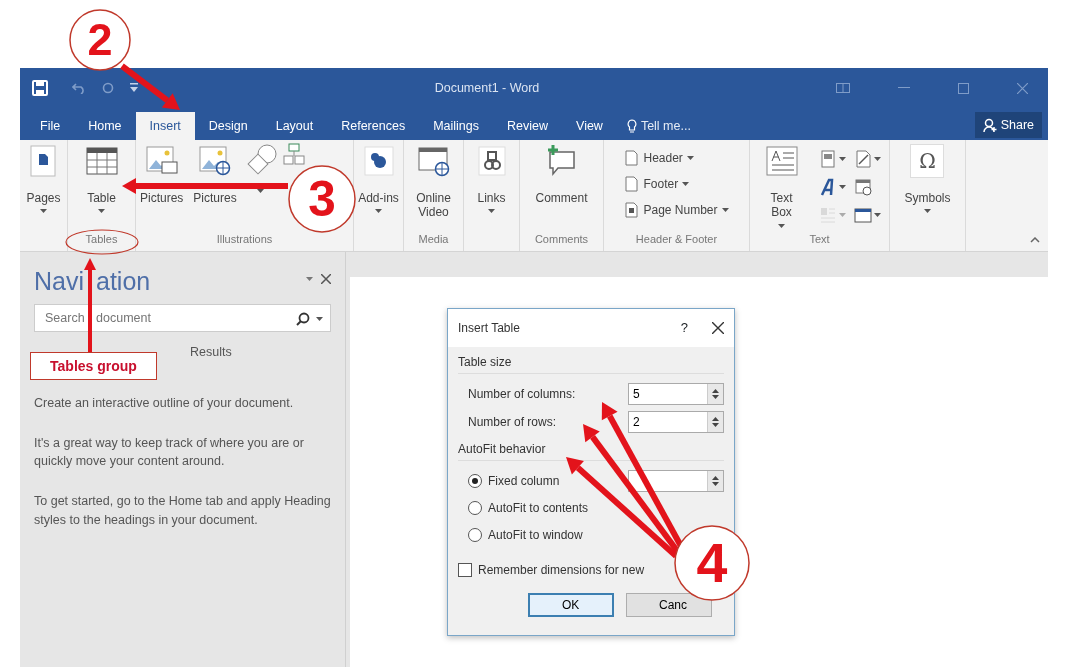 The image size is (1068, 667). What do you see at coordinates (524, 481) in the screenshot?
I see `option-label: Fixed column` at bounding box center [524, 481].